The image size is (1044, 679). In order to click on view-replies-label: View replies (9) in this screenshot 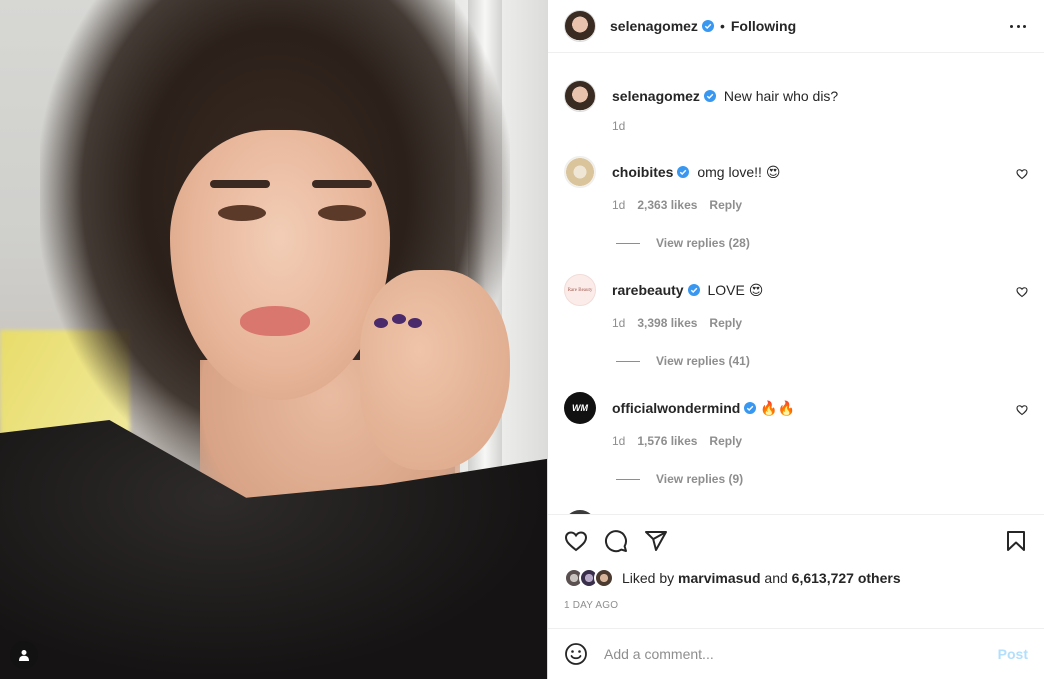, I will do `click(700, 479)`.